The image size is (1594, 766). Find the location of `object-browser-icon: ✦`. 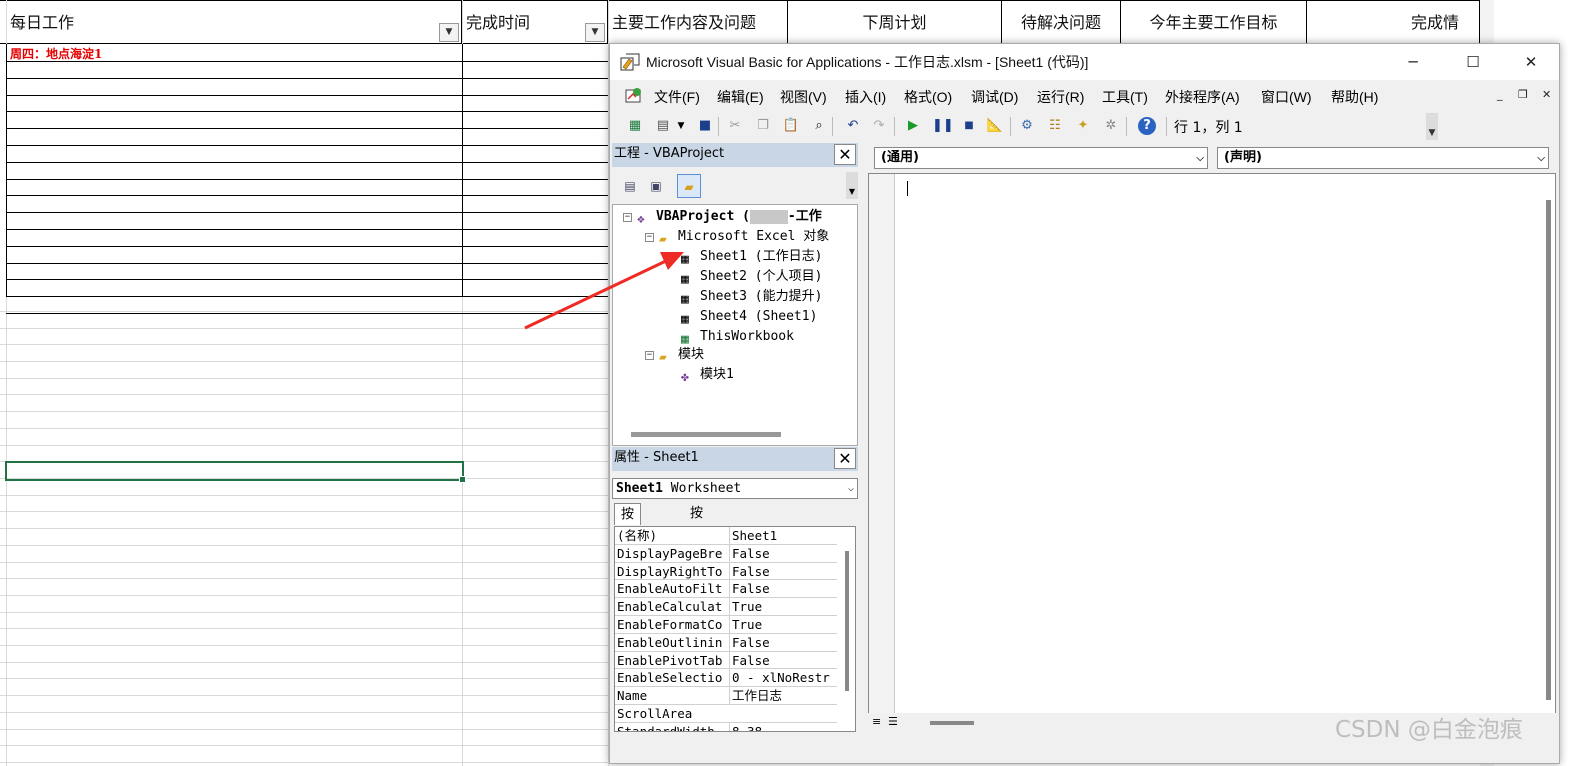

object-browser-icon: ✦ is located at coordinates (1083, 126).